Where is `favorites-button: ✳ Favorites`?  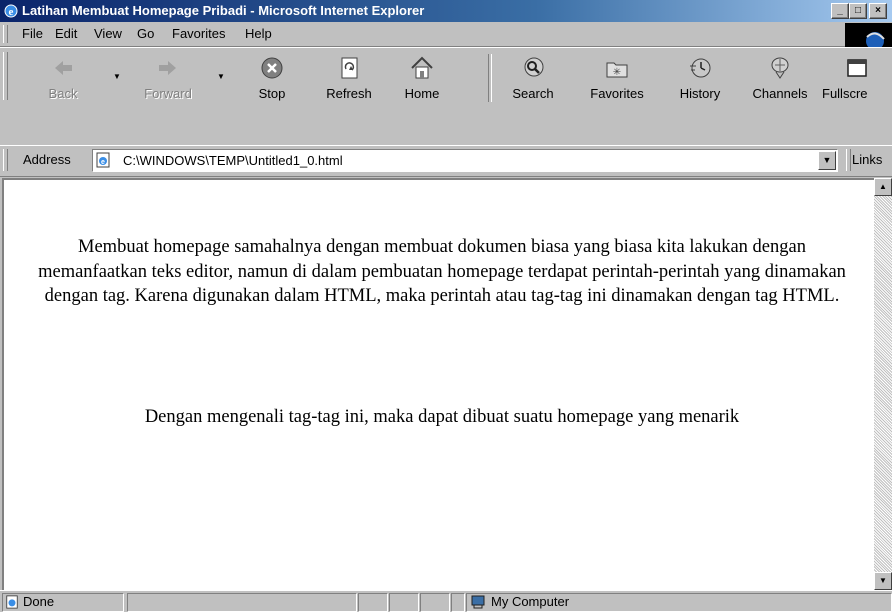
favorites-button: ✳ Favorites is located at coordinates (617, 94).